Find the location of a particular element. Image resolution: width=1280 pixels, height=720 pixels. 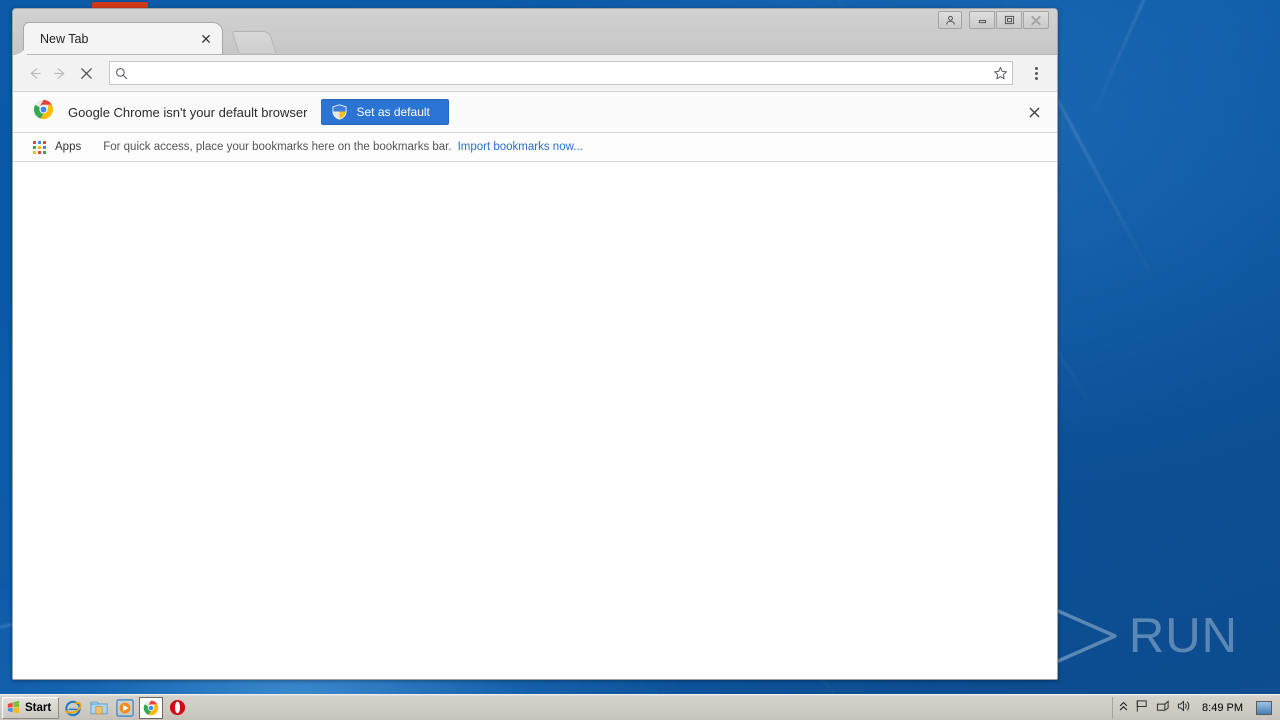

set-as-default-button: Set as default is located at coordinates (385, 112).